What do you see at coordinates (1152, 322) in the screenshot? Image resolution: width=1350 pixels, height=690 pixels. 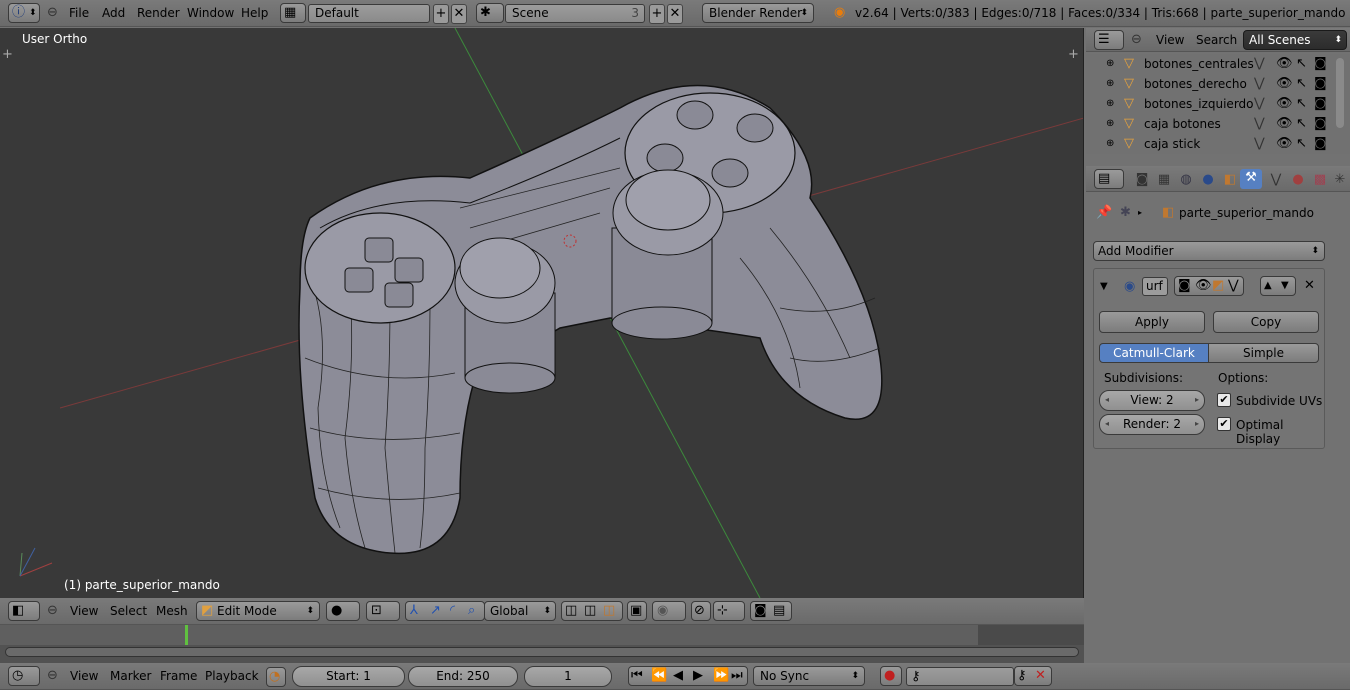 I see `apply-button: Apply` at bounding box center [1152, 322].